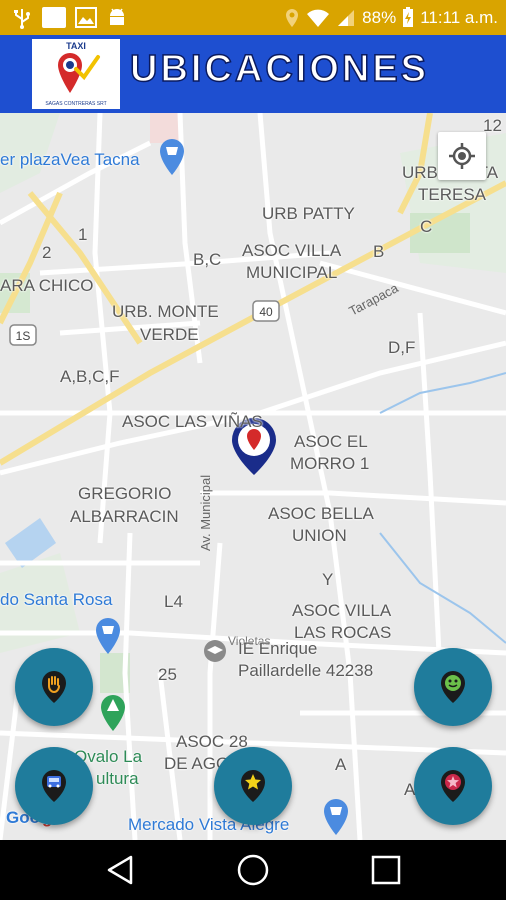 The image size is (506, 900). Describe the element at coordinates (165, 311) in the screenshot. I see `map-label: URB. MONTE` at that location.